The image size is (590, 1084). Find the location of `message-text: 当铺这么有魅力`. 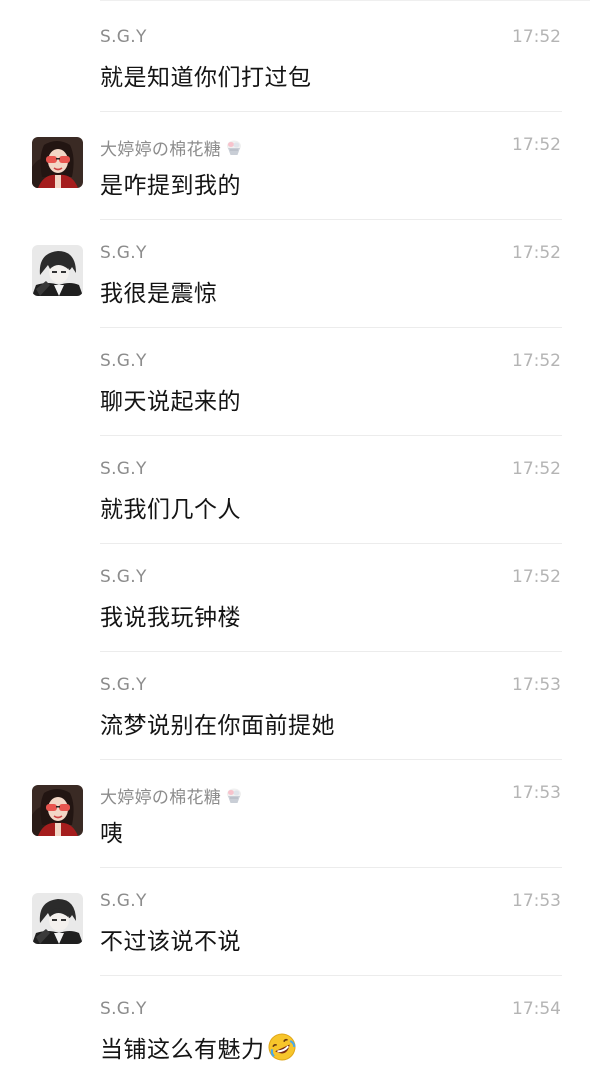

message-text: 当铺这么有魅力 is located at coordinates (199, 1047).